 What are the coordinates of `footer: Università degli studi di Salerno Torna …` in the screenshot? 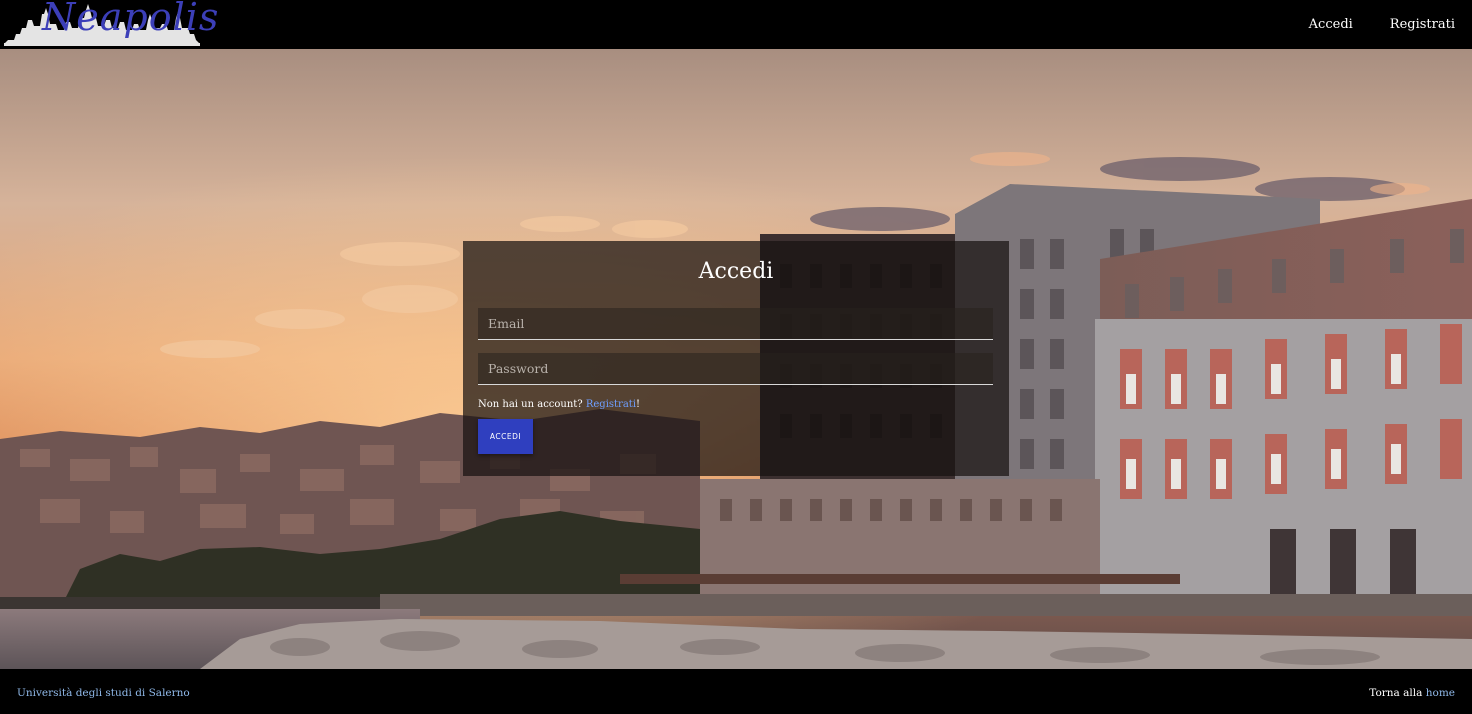 It's located at (736, 691).